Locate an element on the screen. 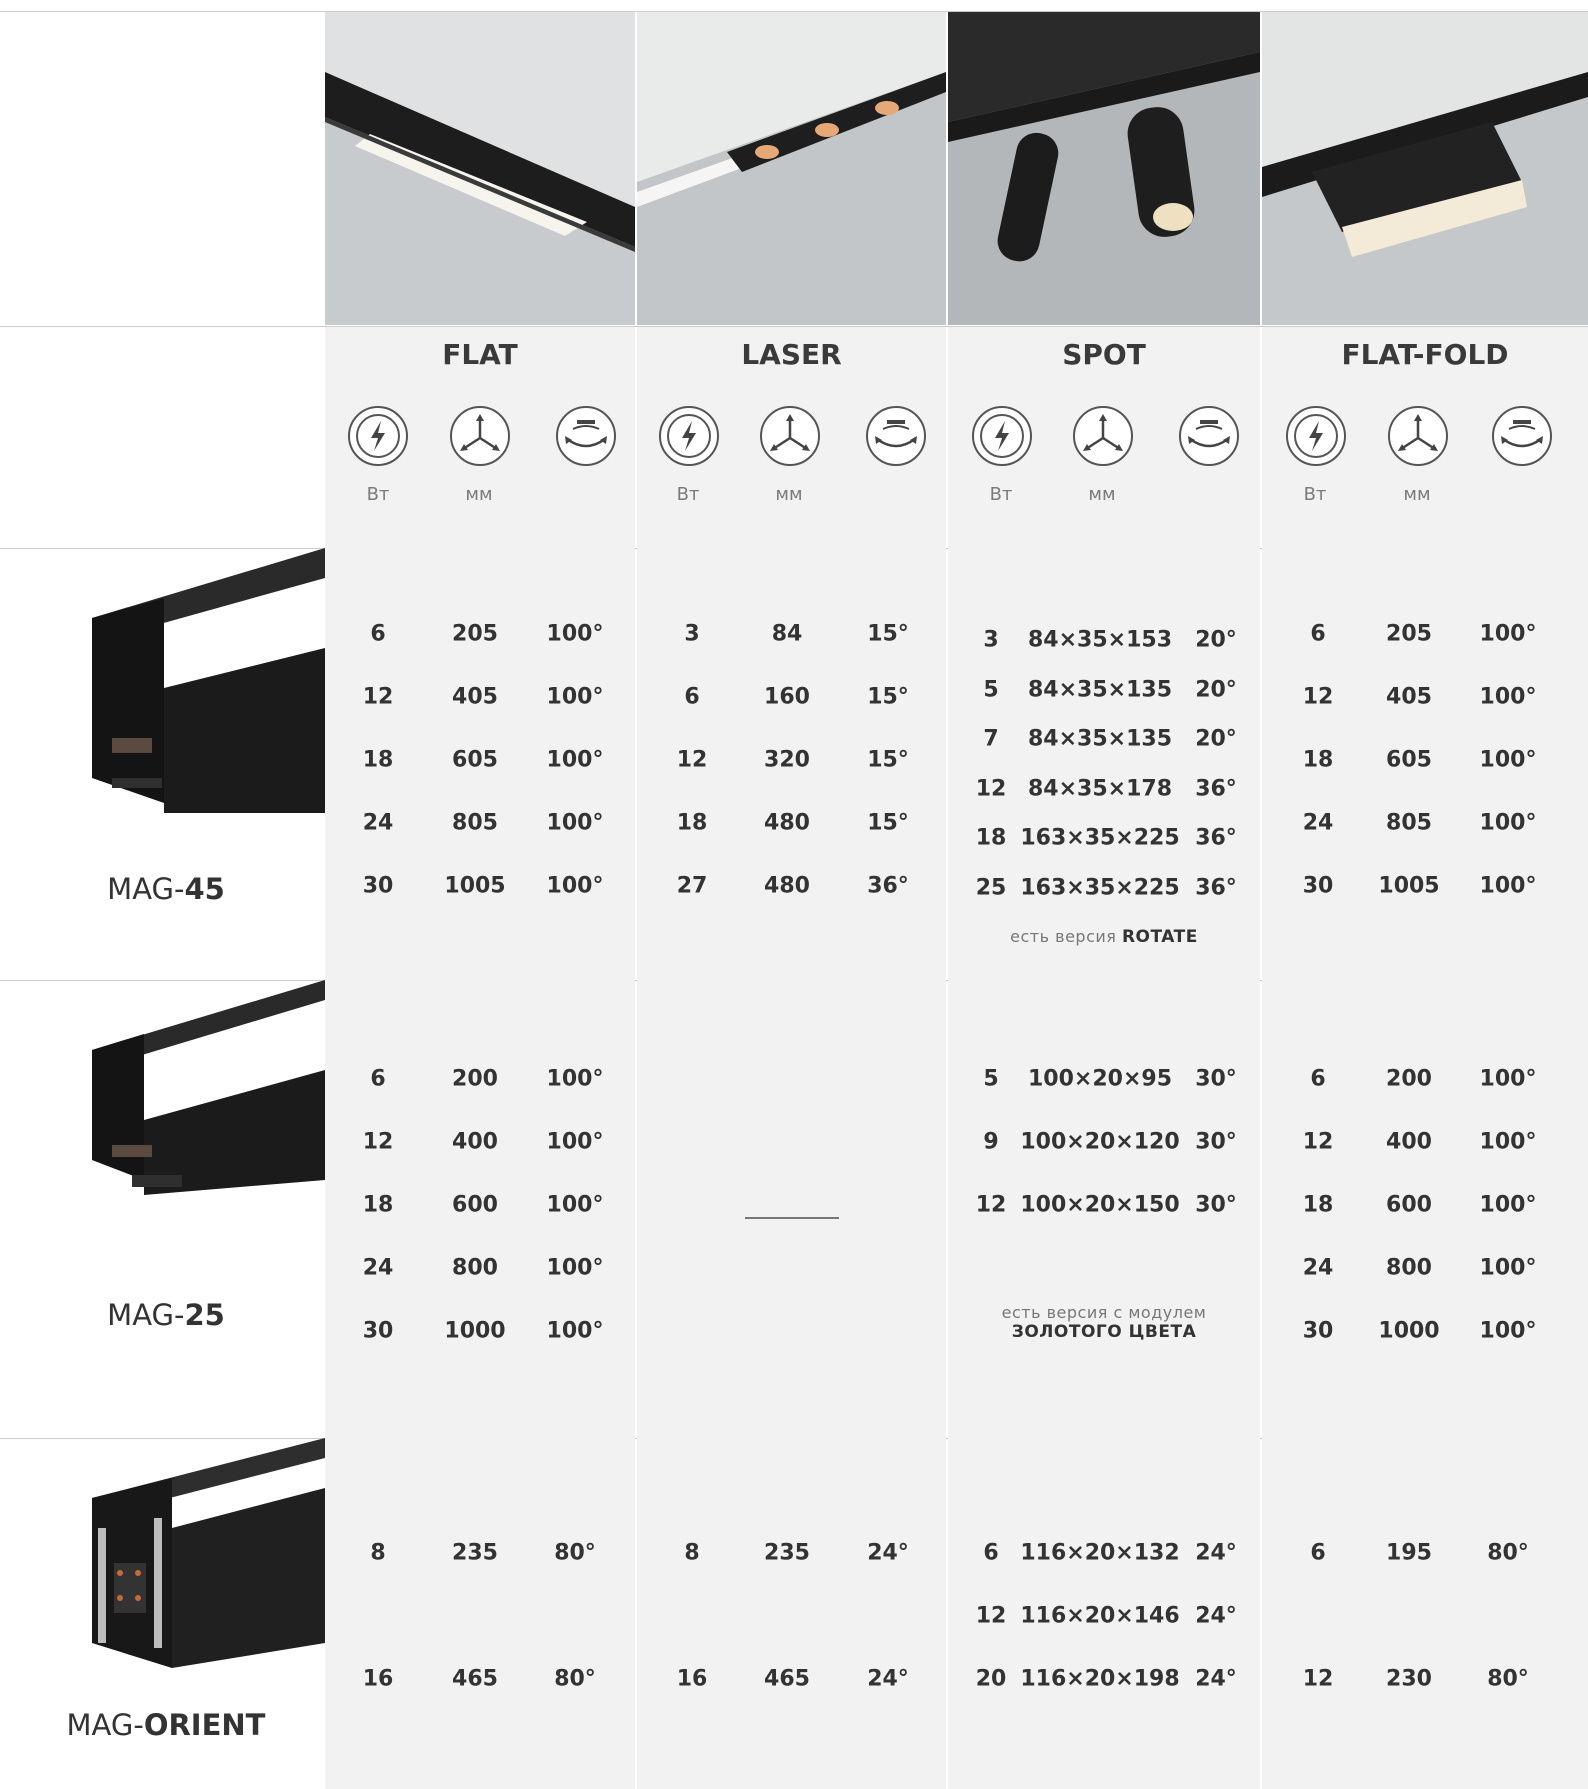 The height and width of the screenshot is (1789, 1588). flat-photo is located at coordinates (480, 168).